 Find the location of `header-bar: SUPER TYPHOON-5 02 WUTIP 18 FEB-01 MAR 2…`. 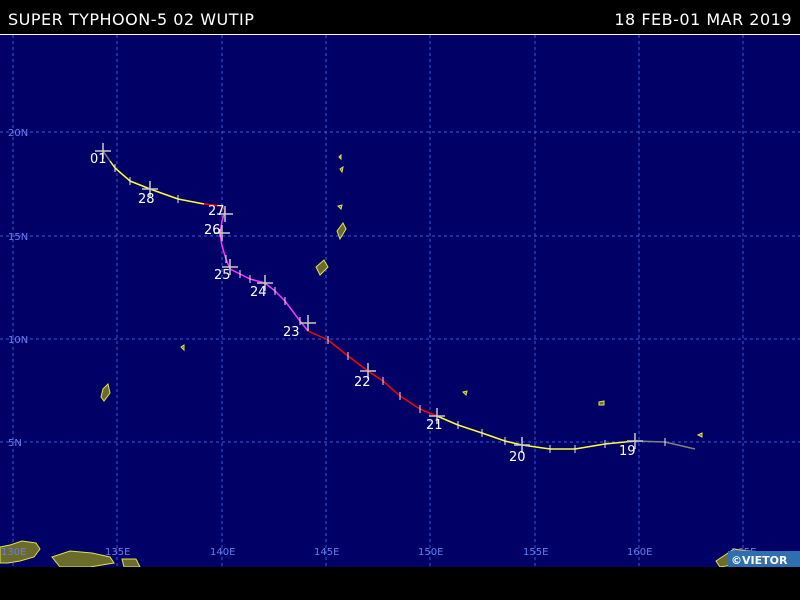

header-bar: SUPER TYPHOON-5 02 WUTIP 18 FEB-01 MAR 2… is located at coordinates (400, 17).